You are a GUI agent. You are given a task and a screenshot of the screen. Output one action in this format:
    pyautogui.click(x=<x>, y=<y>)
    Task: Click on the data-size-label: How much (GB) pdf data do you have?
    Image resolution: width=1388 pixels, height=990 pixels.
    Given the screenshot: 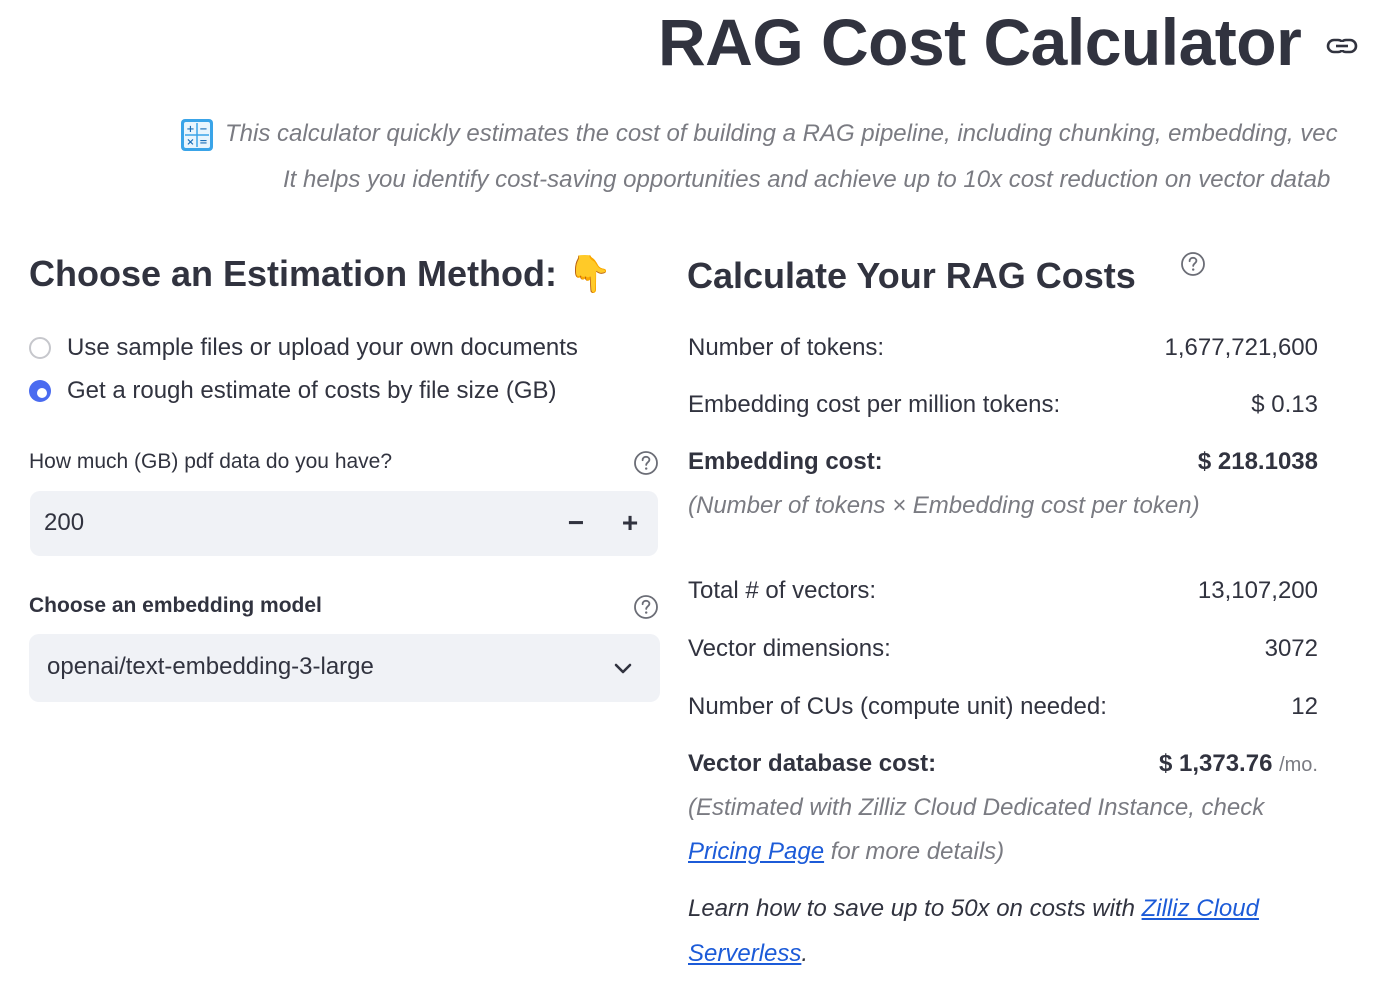 What is the action you would take?
    pyautogui.click(x=211, y=461)
    